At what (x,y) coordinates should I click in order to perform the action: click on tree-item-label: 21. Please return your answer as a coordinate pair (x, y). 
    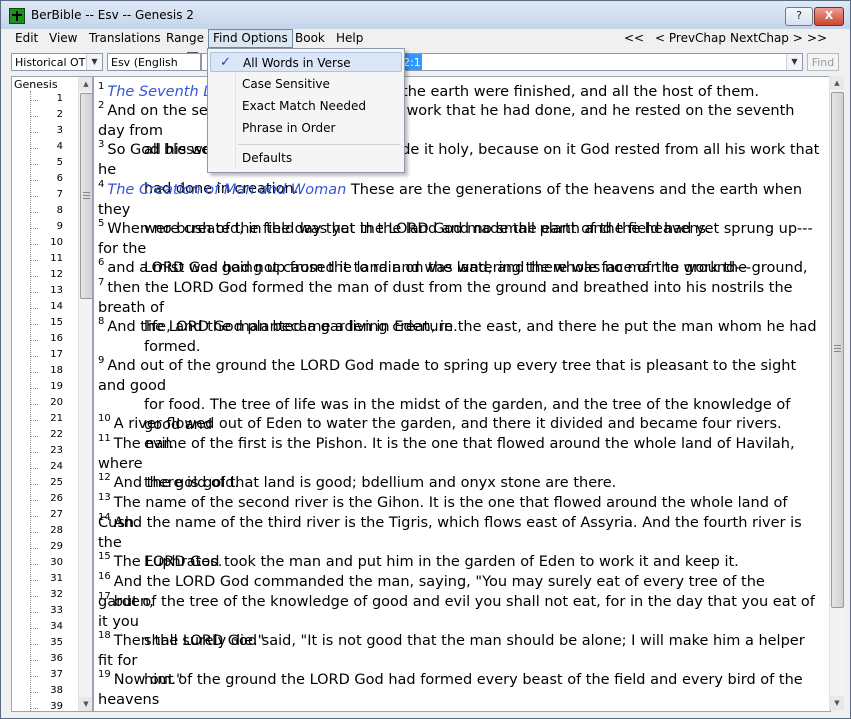
    Looking at the image, I should click on (56, 418).